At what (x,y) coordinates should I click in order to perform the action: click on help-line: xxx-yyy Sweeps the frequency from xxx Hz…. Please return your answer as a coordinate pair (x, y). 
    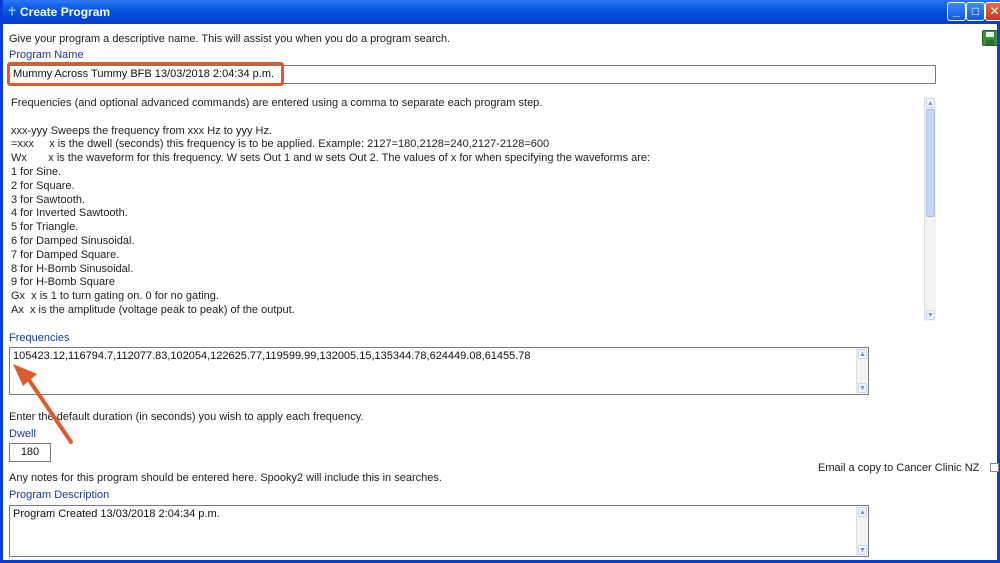
    Looking at the image, I should click on (142, 130).